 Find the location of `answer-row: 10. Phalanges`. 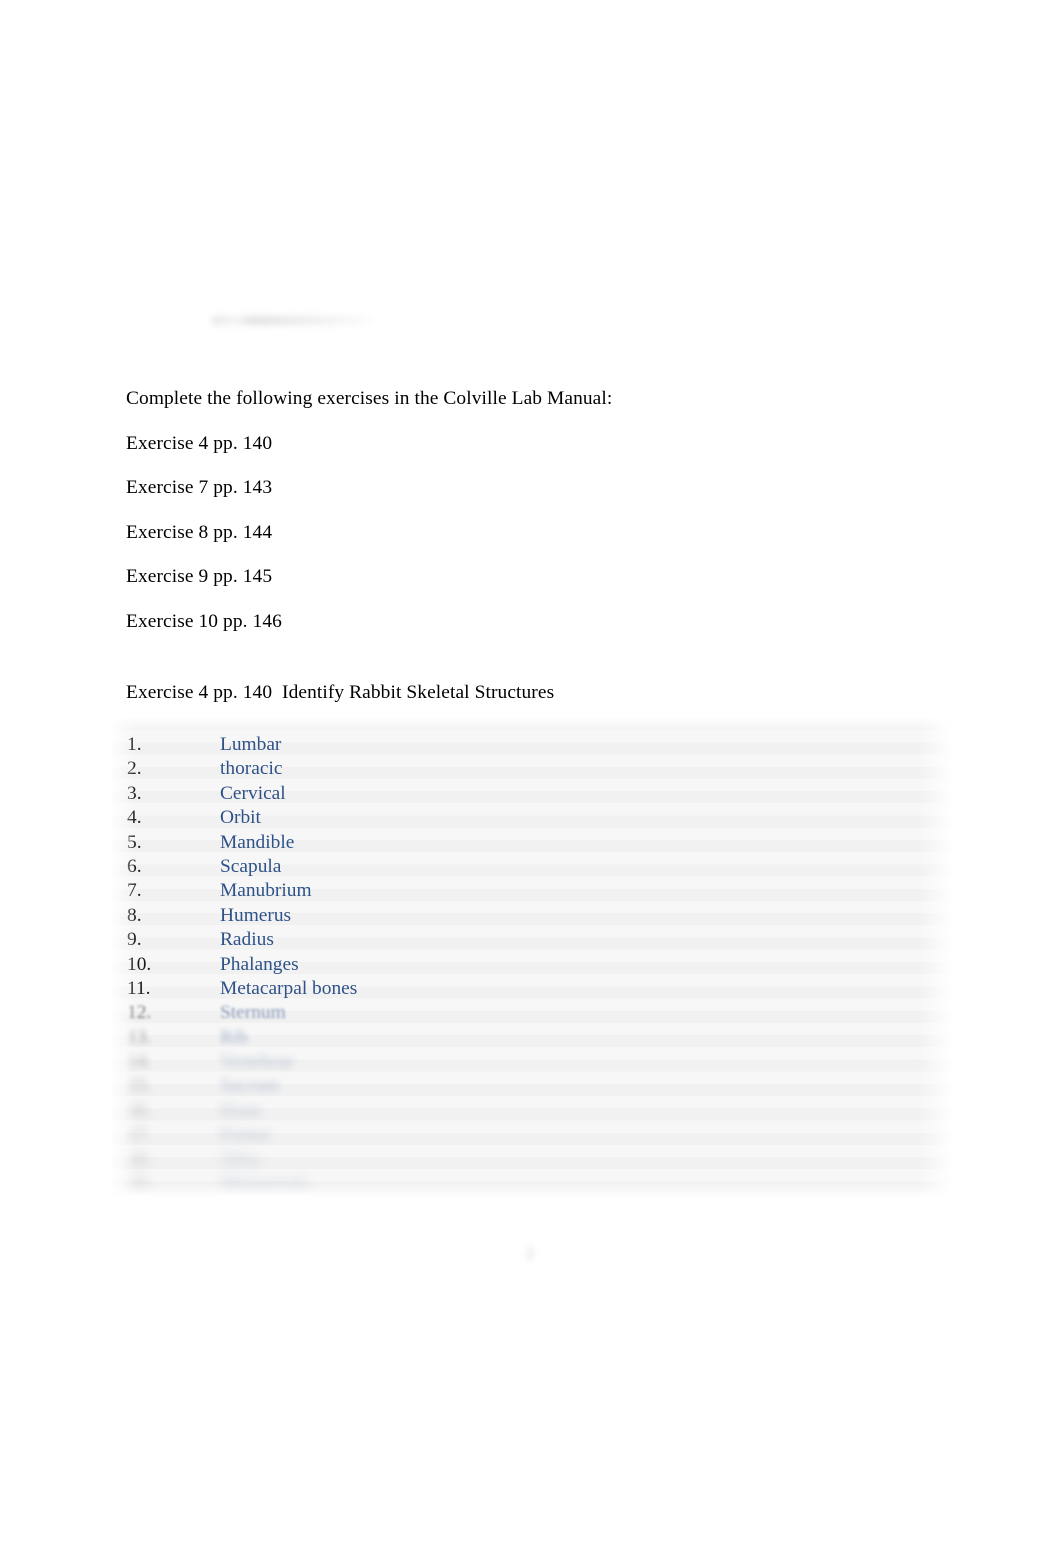

answer-row: 10. Phalanges is located at coordinates (531, 965).